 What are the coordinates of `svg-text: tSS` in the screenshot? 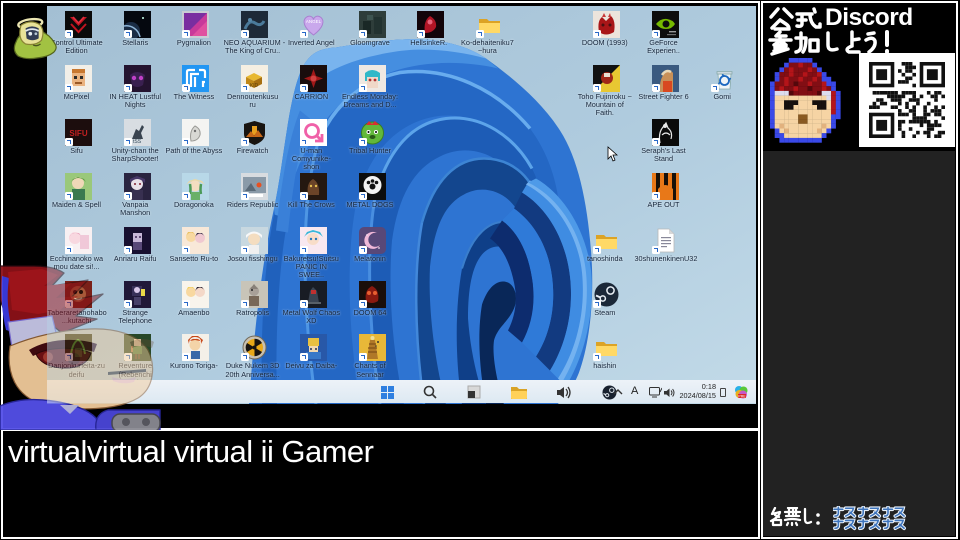 It's located at (137, 142).